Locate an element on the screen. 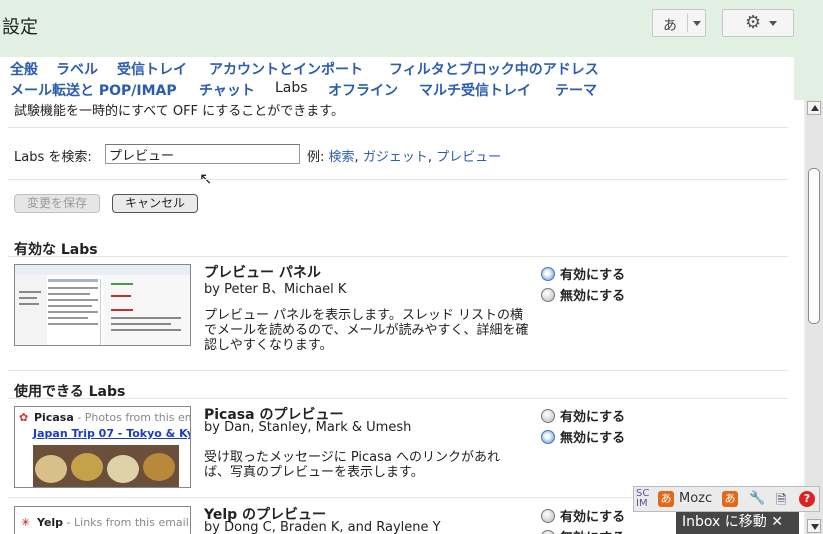 This screenshot has width=823, height=534. gear-icon: ⚙ is located at coordinates (753, 22).